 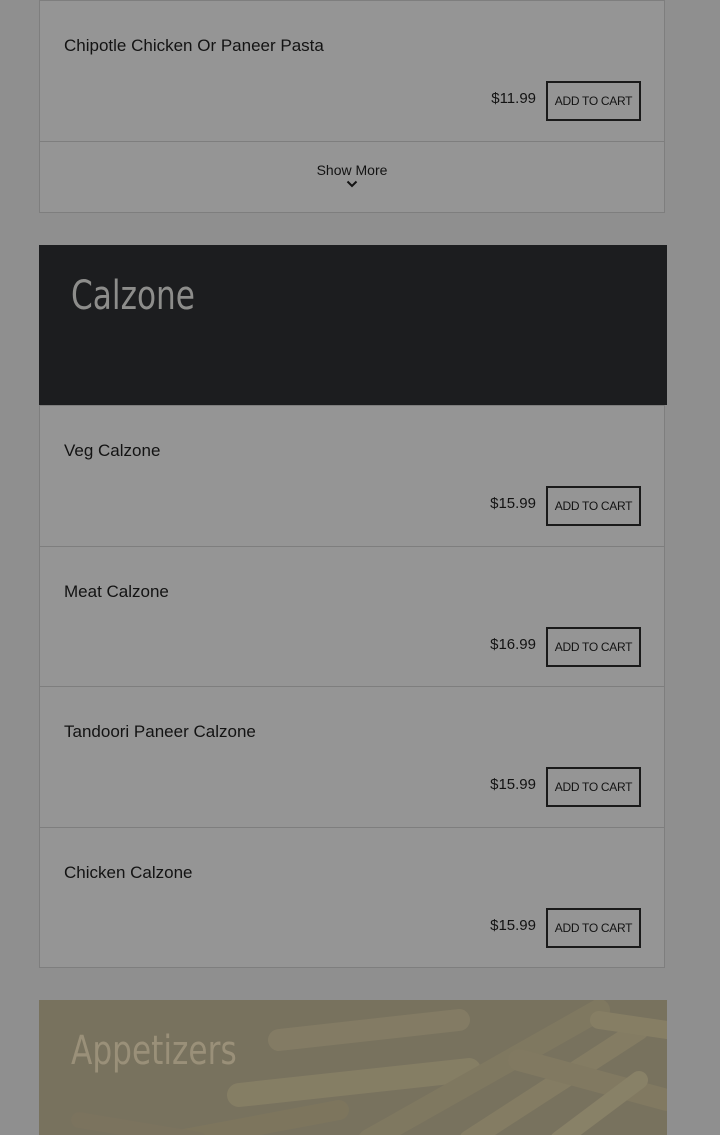 What do you see at coordinates (352, 617) in the screenshot?
I see `menu-item: Meat Calzone $16.99 ADD TO CART` at bounding box center [352, 617].